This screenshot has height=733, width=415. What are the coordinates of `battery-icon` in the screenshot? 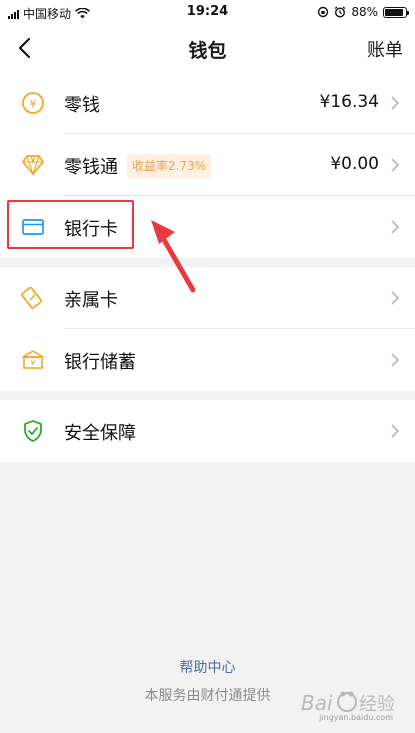 It's located at (396, 12).